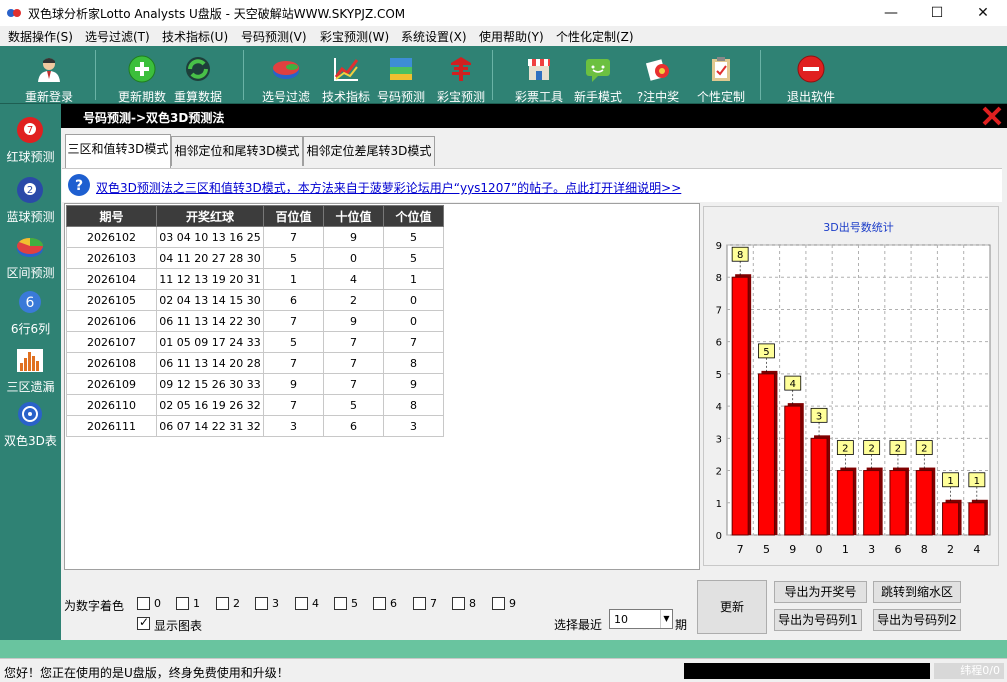 This screenshot has height=682, width=1007. I want to click on digit-color-label: 8, so click(472, 603).